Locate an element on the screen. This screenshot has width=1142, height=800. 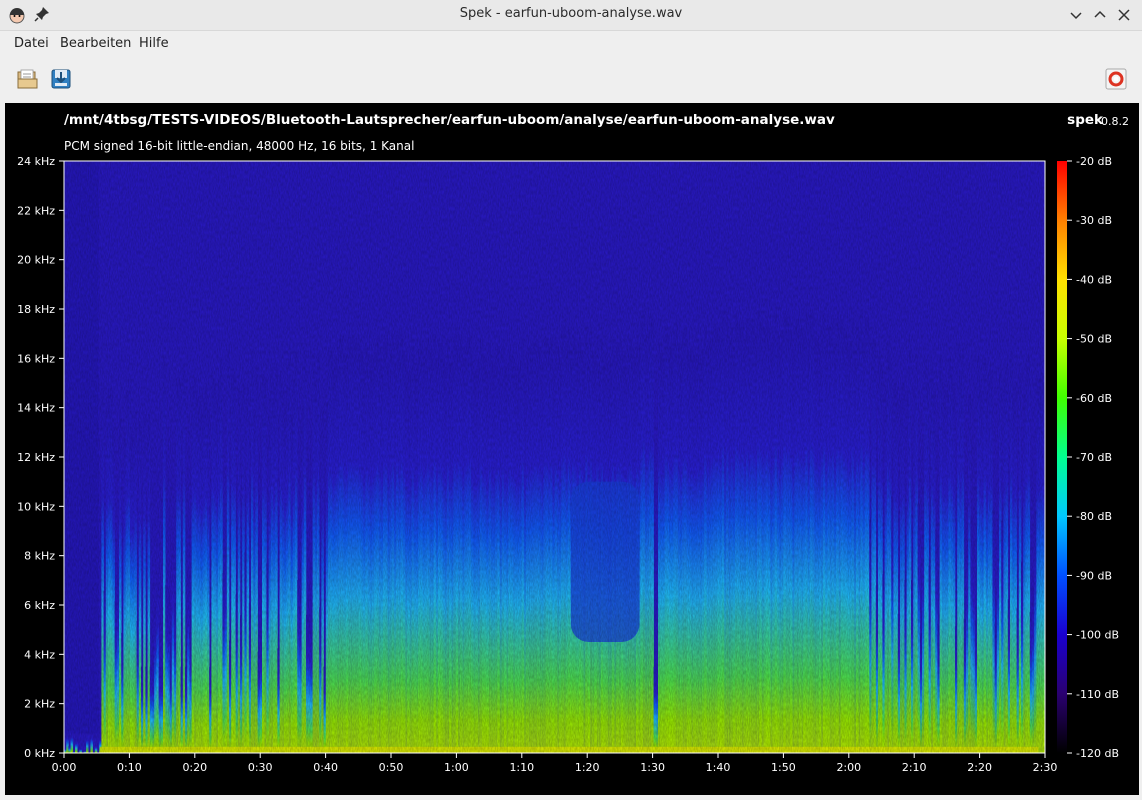
y-tick-label: 0 kHz is located at coordinates (39, 753).